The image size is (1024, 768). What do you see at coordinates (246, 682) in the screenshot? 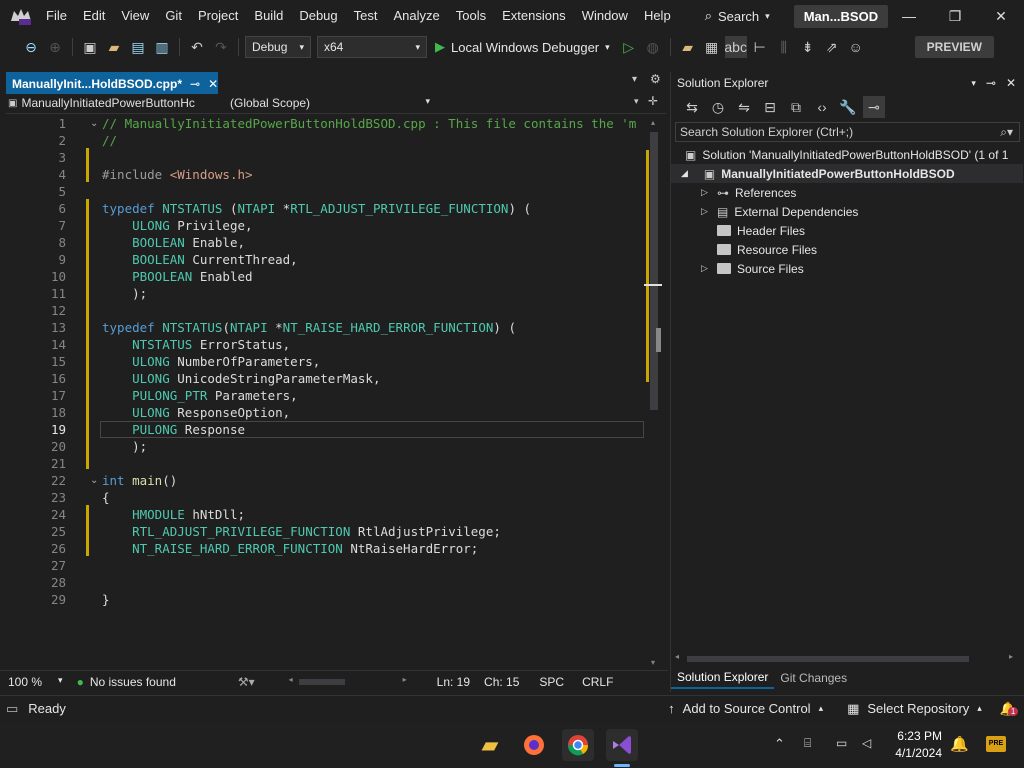
I see `code-cleanup-icon: ⚒▾` at bounding box center [246, 682].